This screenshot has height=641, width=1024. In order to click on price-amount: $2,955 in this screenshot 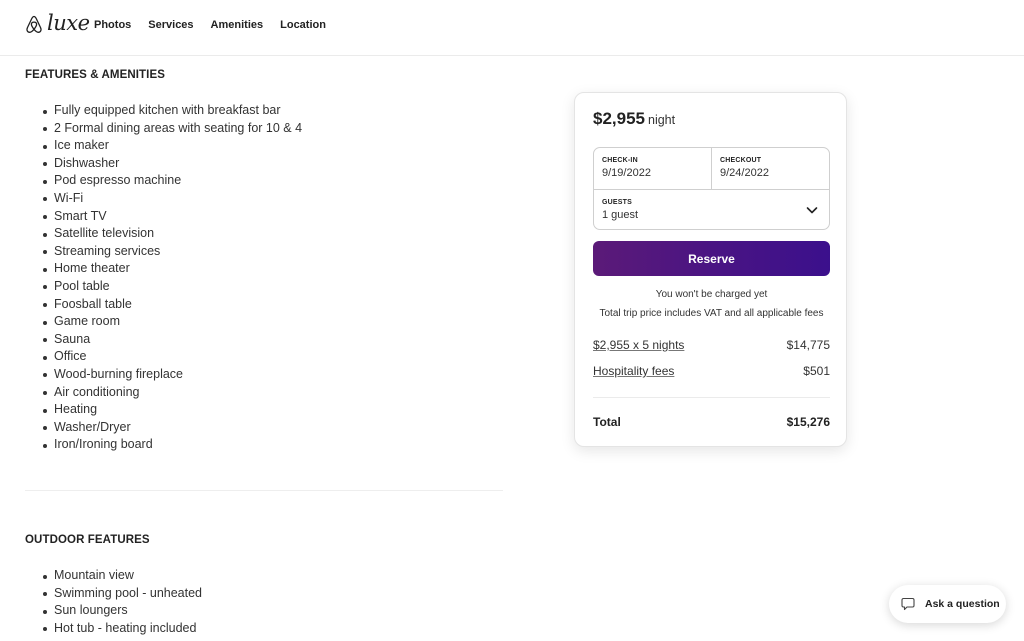, I will do `click(619, 118)`.